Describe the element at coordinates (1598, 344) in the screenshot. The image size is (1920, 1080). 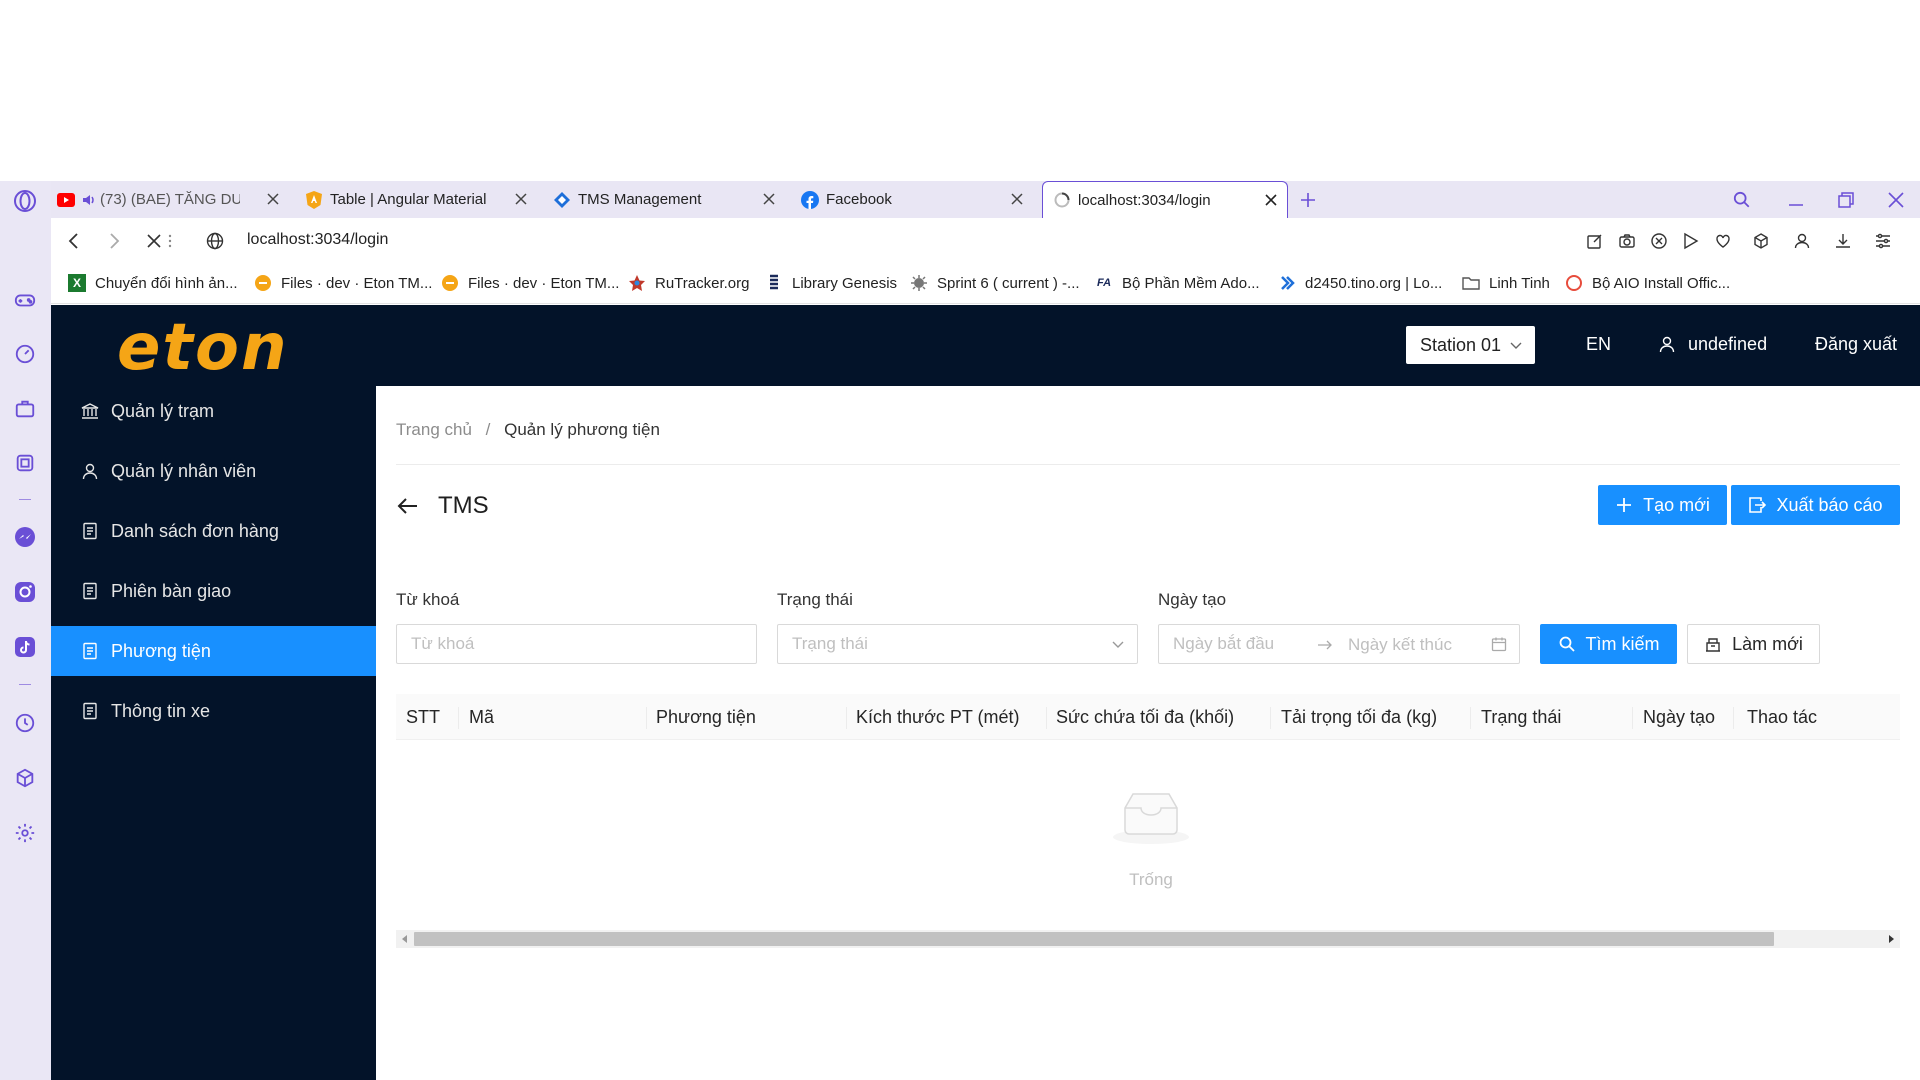
I see `language-switch: EN` at that location.